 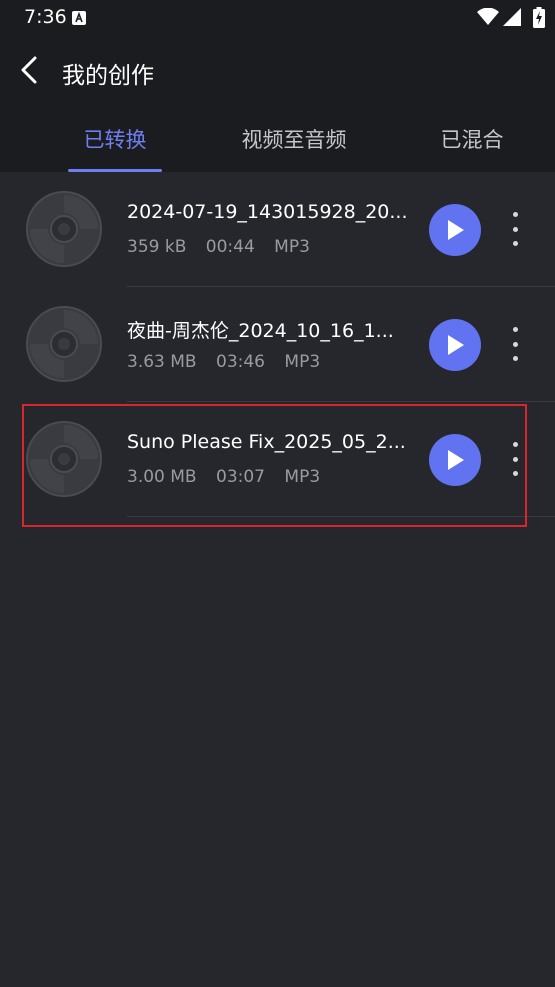 I want to click on file-meta: 3.63 MB 03:46 MP3, so click(x=230, y=362).